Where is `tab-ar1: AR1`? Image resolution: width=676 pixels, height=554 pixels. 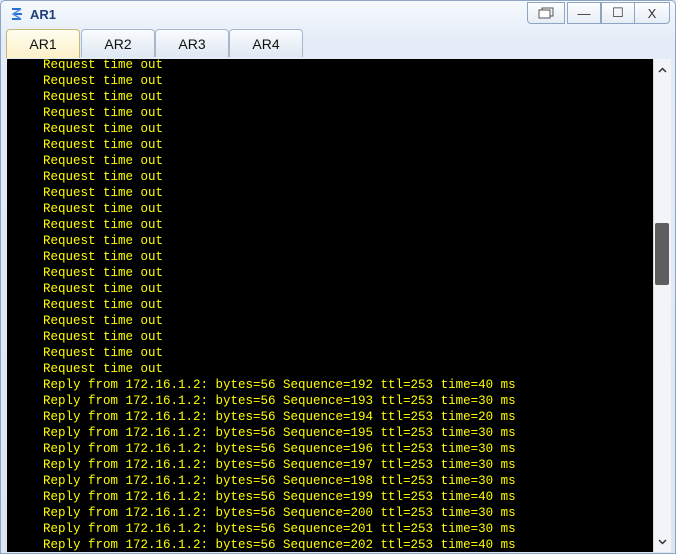
tab-ar1: AR1 is located at coordinates (43, 43).